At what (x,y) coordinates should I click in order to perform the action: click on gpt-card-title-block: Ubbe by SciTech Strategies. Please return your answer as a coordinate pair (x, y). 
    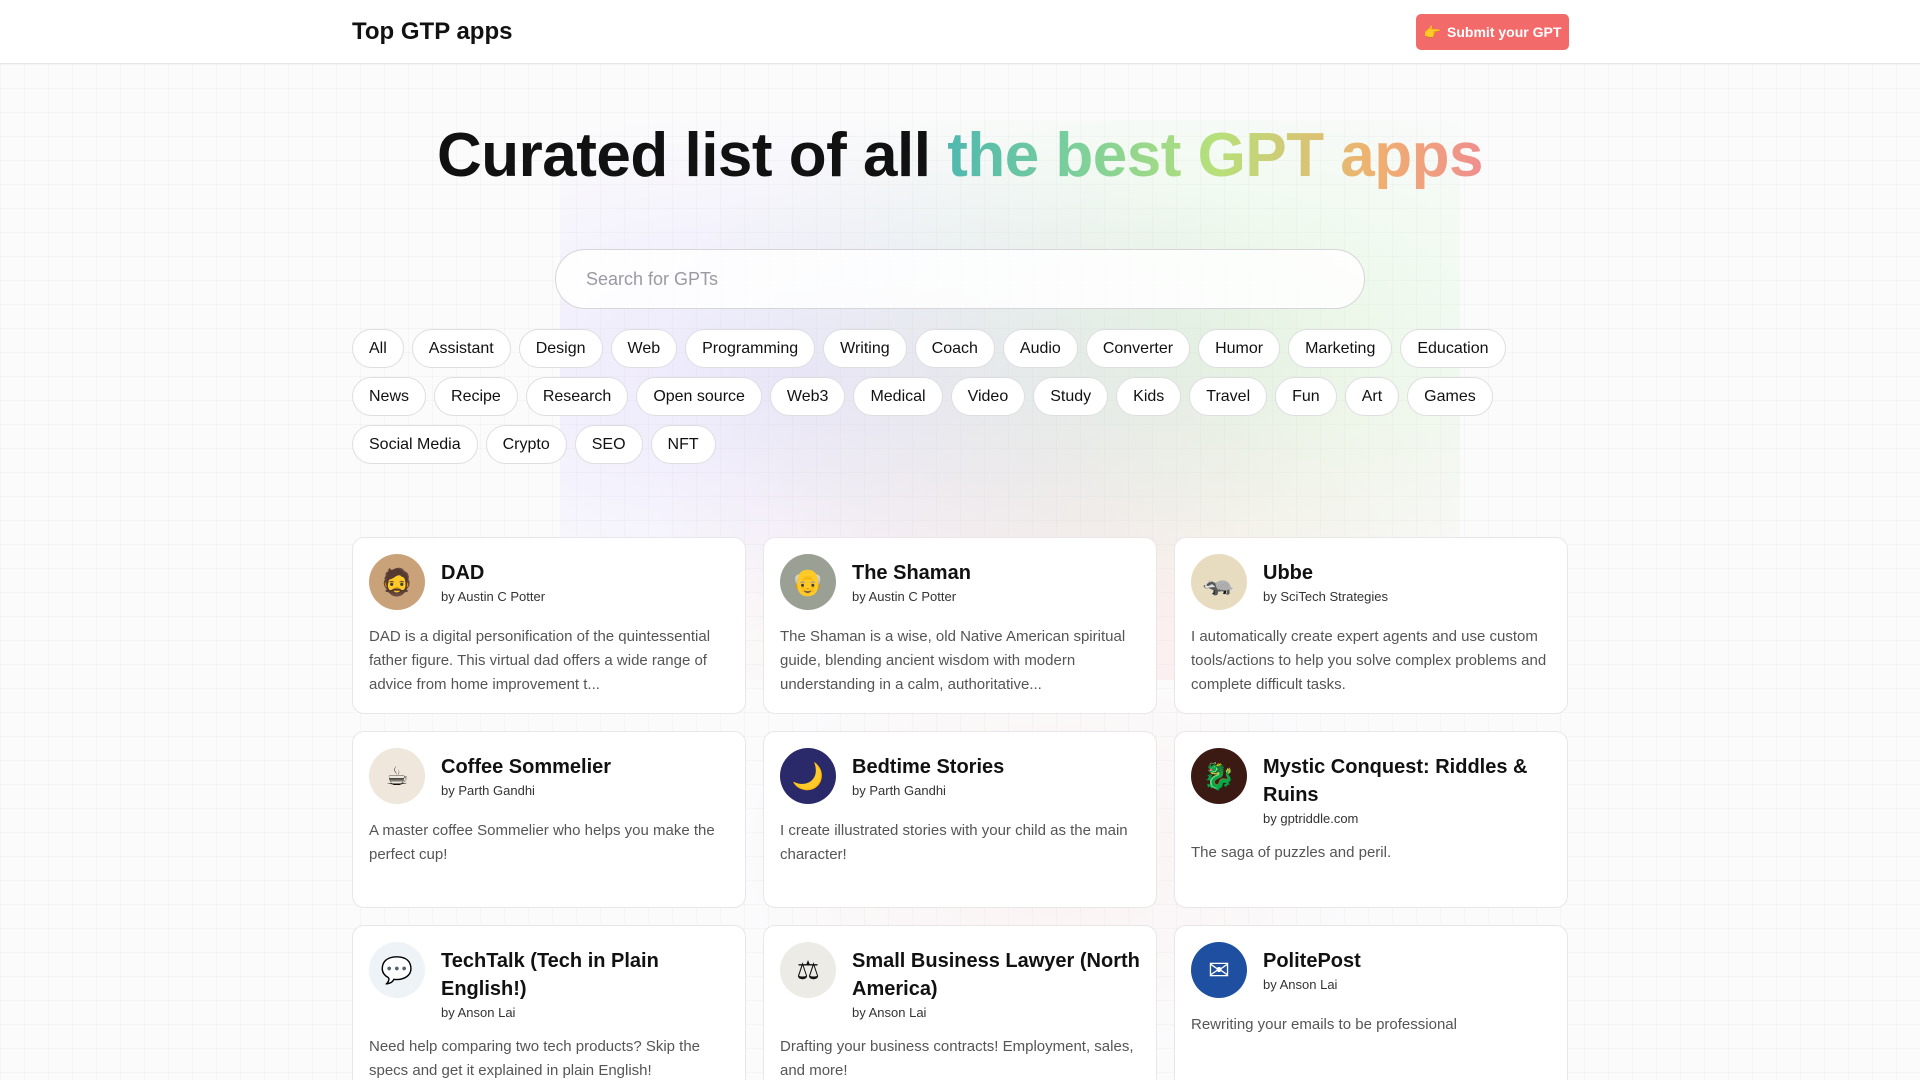
    Looking at the image, I should click on (1325, 579).